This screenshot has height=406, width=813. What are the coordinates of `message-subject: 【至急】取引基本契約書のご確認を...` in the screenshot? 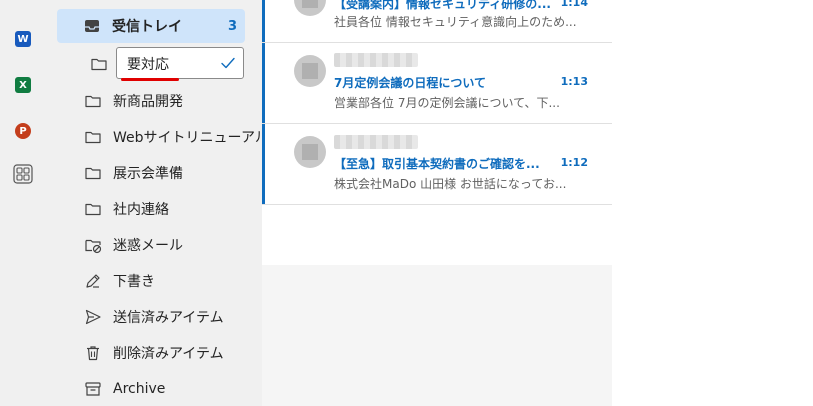 It's located at (437, 164).